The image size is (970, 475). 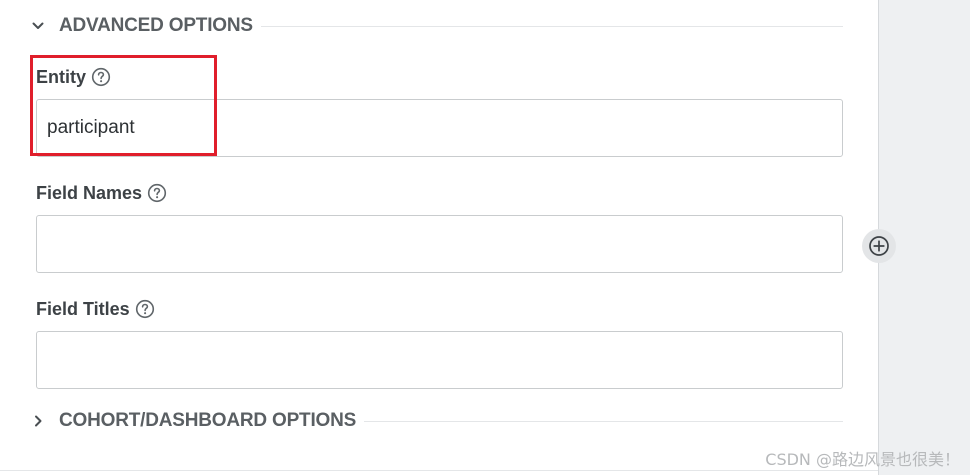 I want to click on cohort-dashboard-options-header: COHORT/DASHBOARD OPTIONS, so click(x=436, y=421).